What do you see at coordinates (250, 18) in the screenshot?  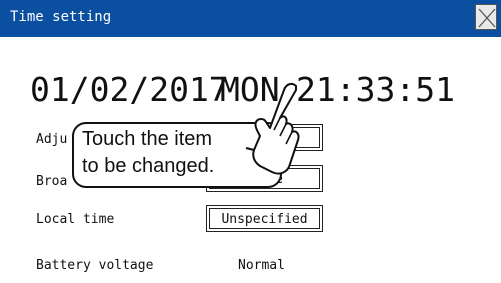 I see `title-bar: Time setting` at bounding box center [250, 18].